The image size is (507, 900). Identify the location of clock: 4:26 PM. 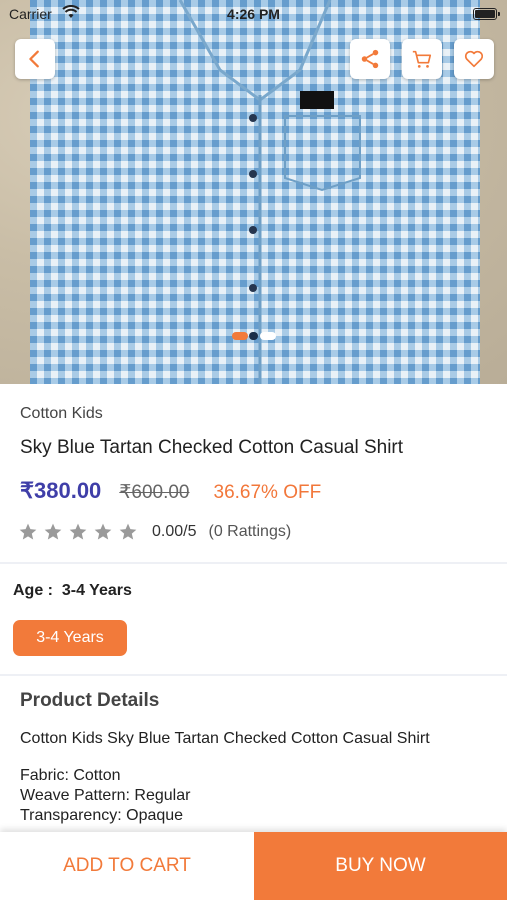
(253, 14).